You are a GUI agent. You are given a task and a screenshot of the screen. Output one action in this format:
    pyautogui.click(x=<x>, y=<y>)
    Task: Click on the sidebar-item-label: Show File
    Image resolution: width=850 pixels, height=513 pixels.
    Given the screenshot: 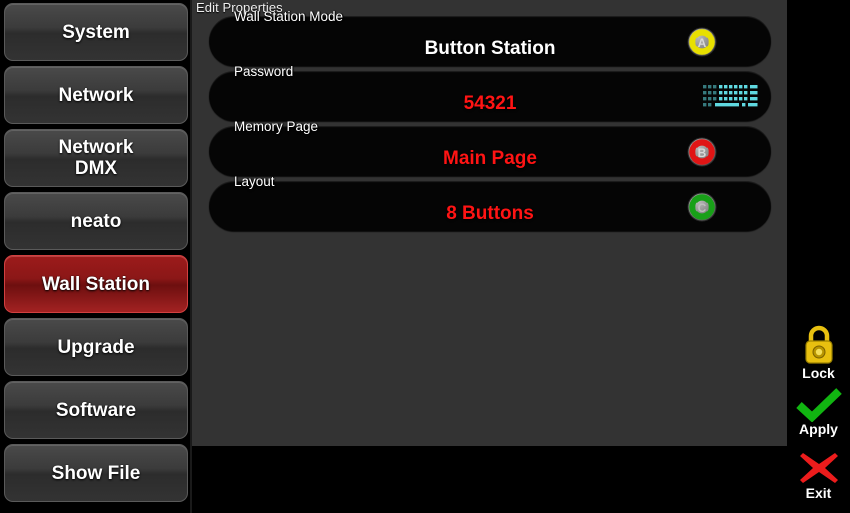 What is the action you would take?
    pyautogui.click(x=96, y=473)
    